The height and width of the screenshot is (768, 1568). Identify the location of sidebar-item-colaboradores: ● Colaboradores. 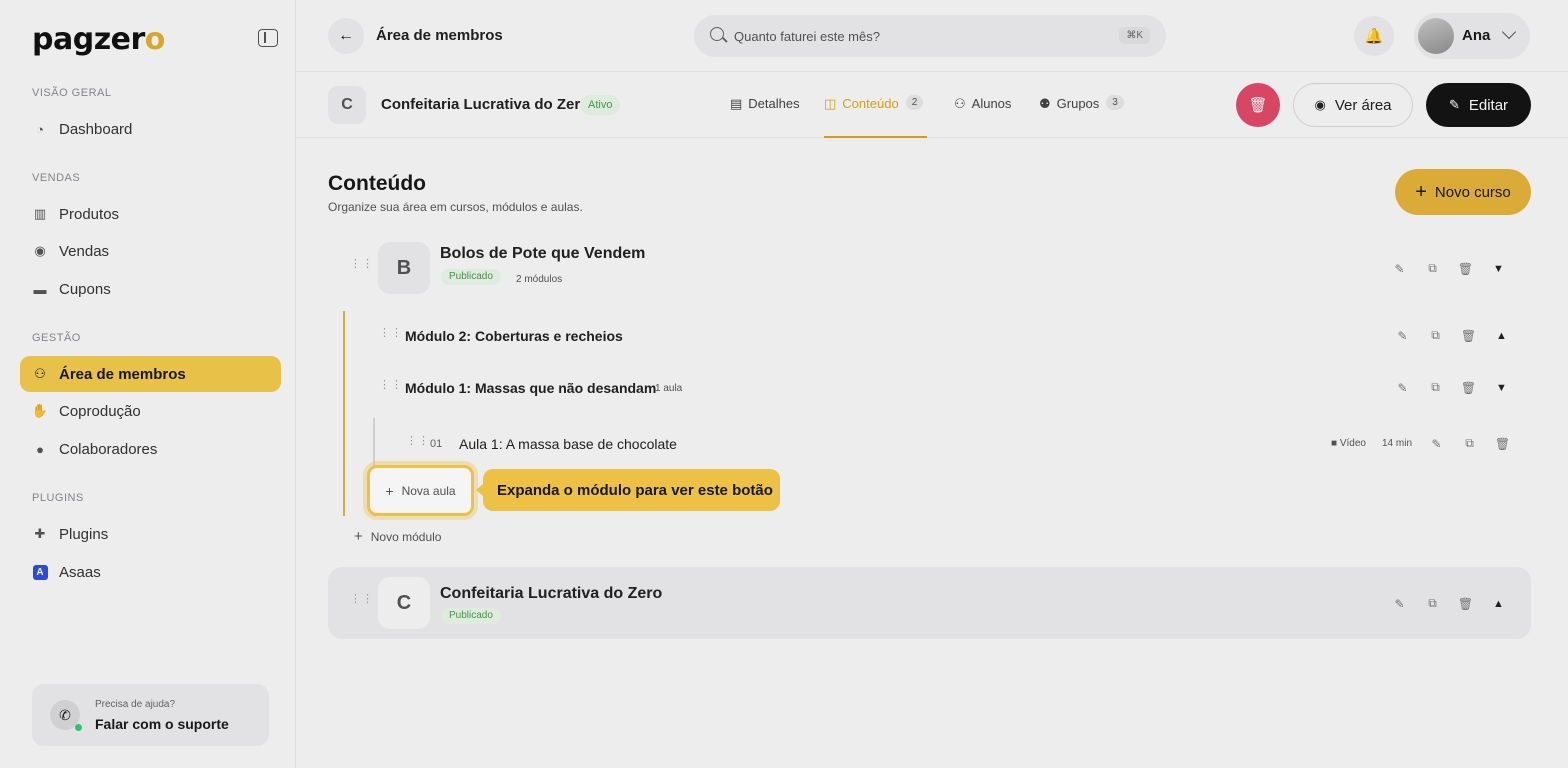
(150, 449).